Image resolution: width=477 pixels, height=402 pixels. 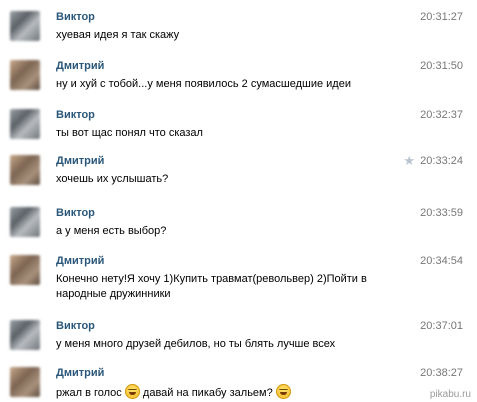 What do you see at coordinates (112, 179) in the screenshot?
I see `message-text: хочешь их услышать?` at bounding box center [112, 179].